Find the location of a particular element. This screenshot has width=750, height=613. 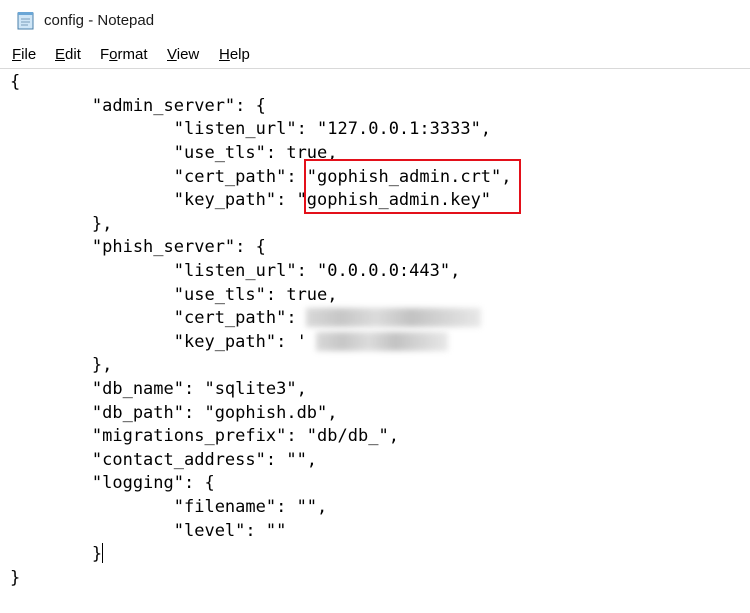

text-line: "filename": "", is located at coordinates (169, 507).